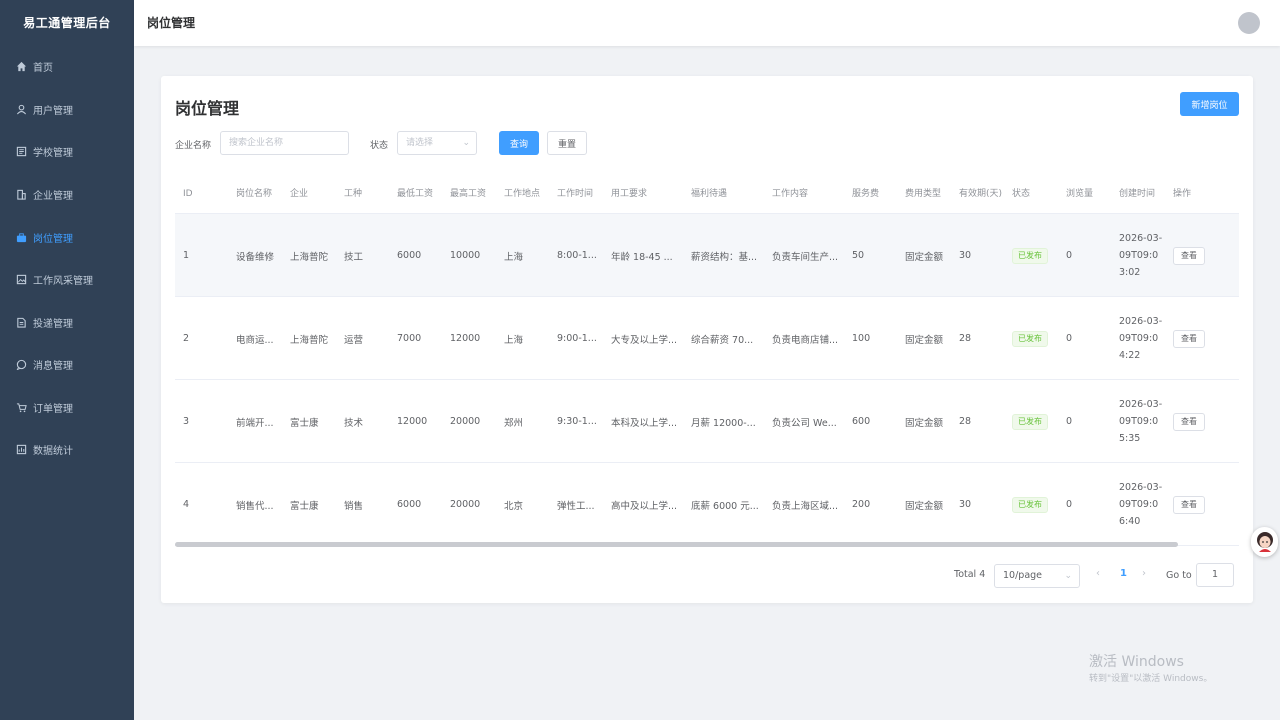 The image size is (1280, 720). What do you see at coordinates (67, 66) in the screenshot?
I see `sidebar-item-1: 首页` at bounding box center [67, 66].